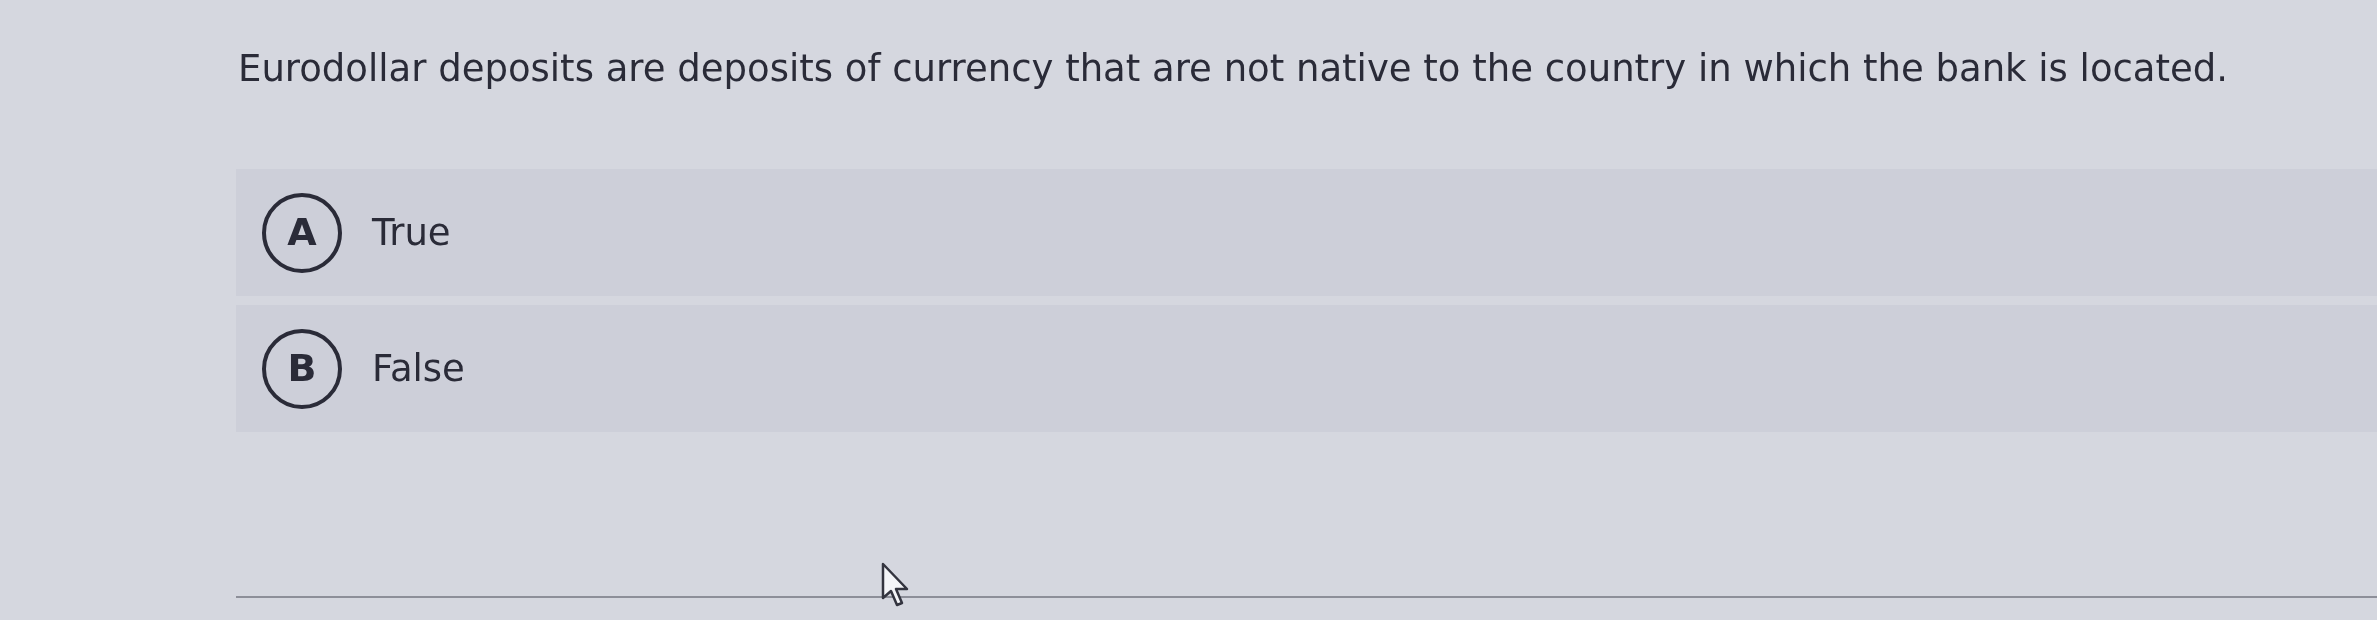  What do you see at coordinates (895, 584) in the screenshot?
I see `mouse-pointer-icon` at bounding box center [895, 584].